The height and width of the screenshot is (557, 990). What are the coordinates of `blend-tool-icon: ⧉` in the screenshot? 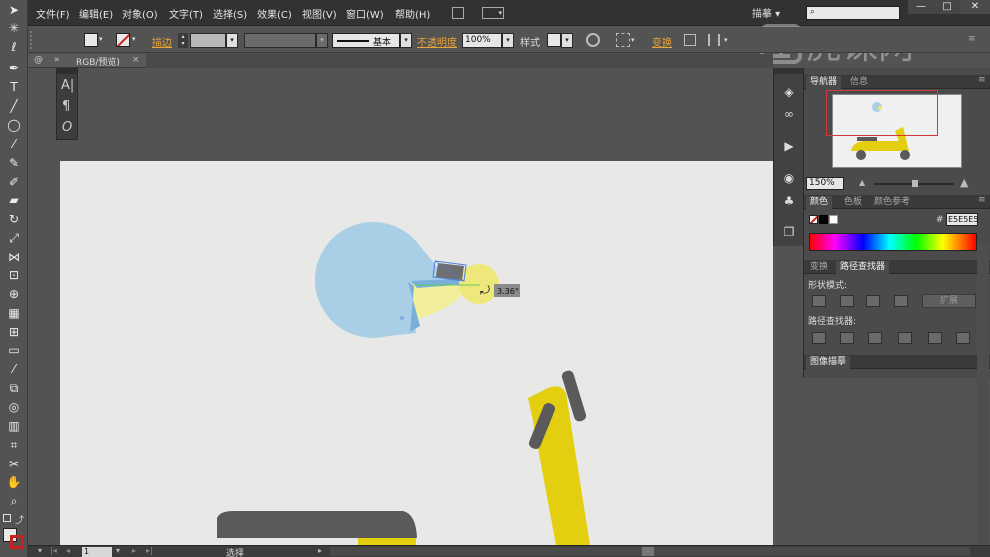 It's located at (14, 388).